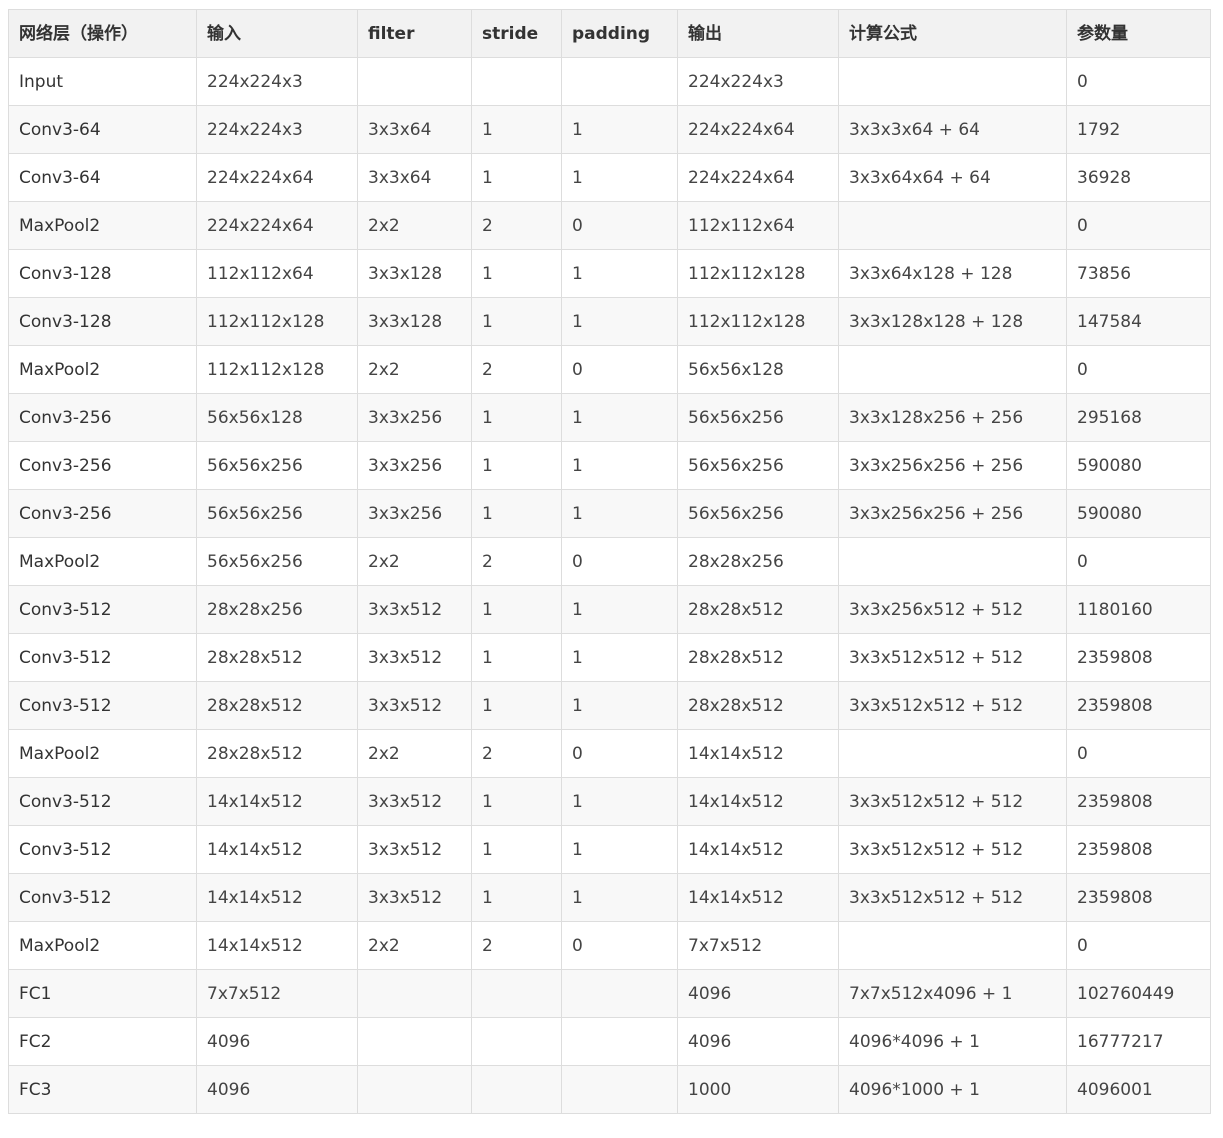 This screenshot has height=1138, width=1223. Describe the element at coordinates (952, 1089) in the screenshot. I see `formula-cell: 4096*1000 + 1` at that location.